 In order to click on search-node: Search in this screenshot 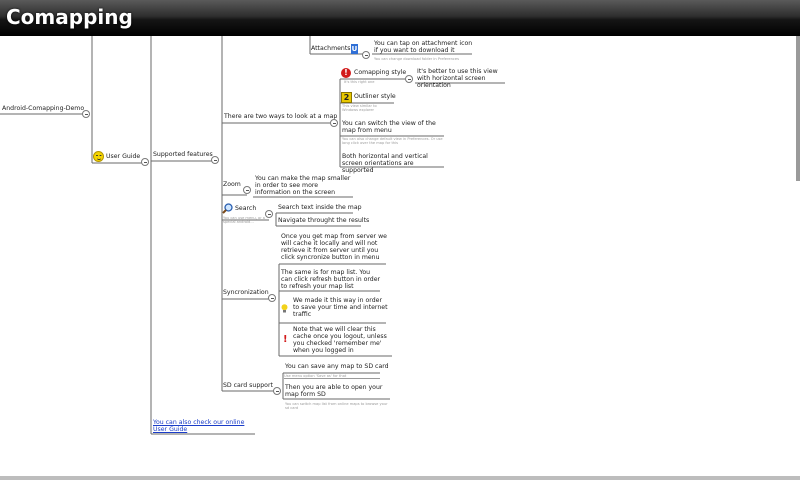, I will do `click(245, 208)`.